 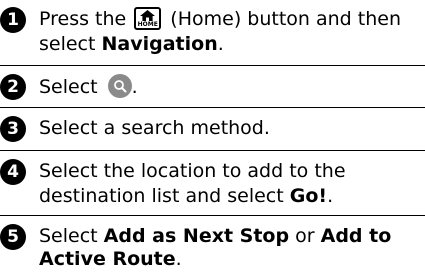 I want to click on step-number-badge: 4, so click(x=13, y=172).